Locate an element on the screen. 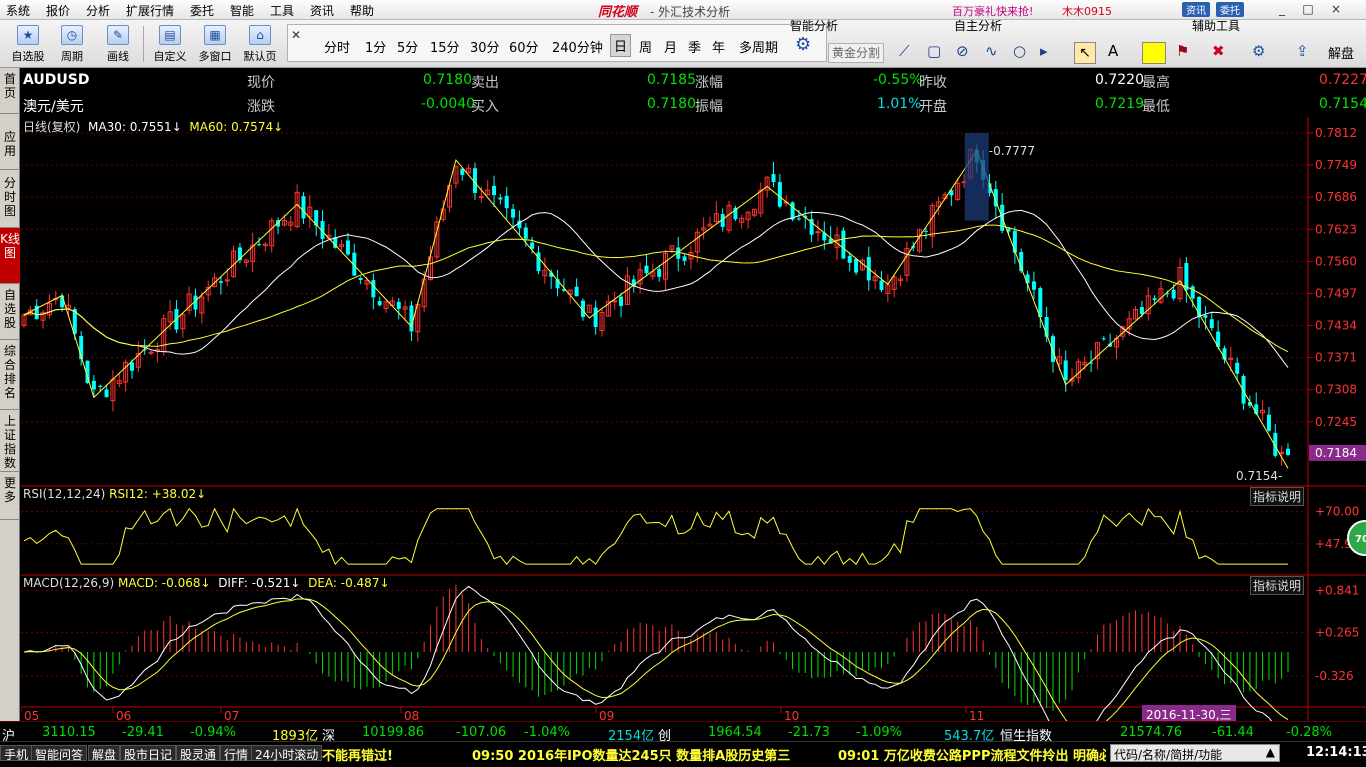  vtab-kline: K线图 is located at coordinates (10, 256).